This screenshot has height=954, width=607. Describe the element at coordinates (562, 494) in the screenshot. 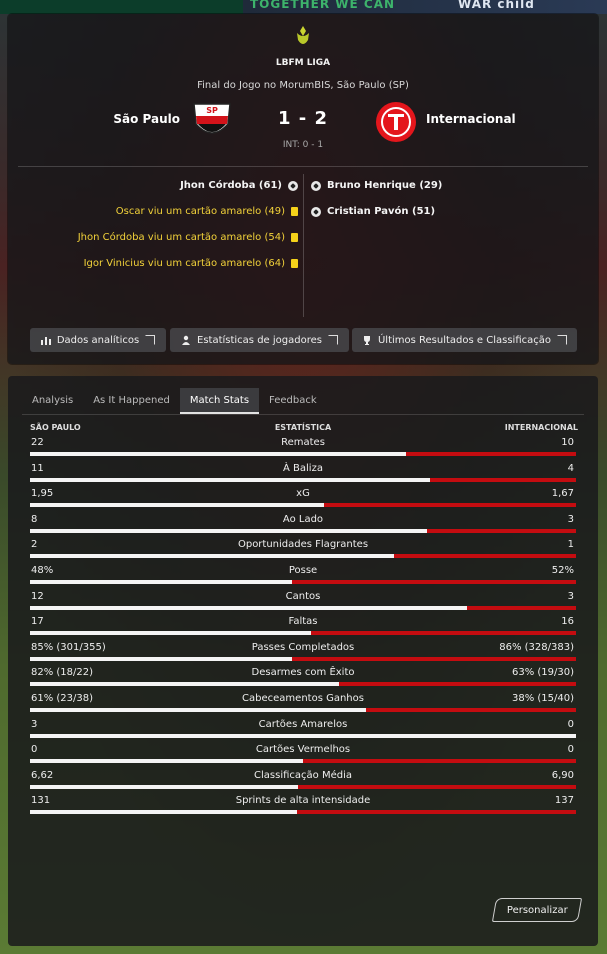

I see `stat-away-value: 1,67` at that location.